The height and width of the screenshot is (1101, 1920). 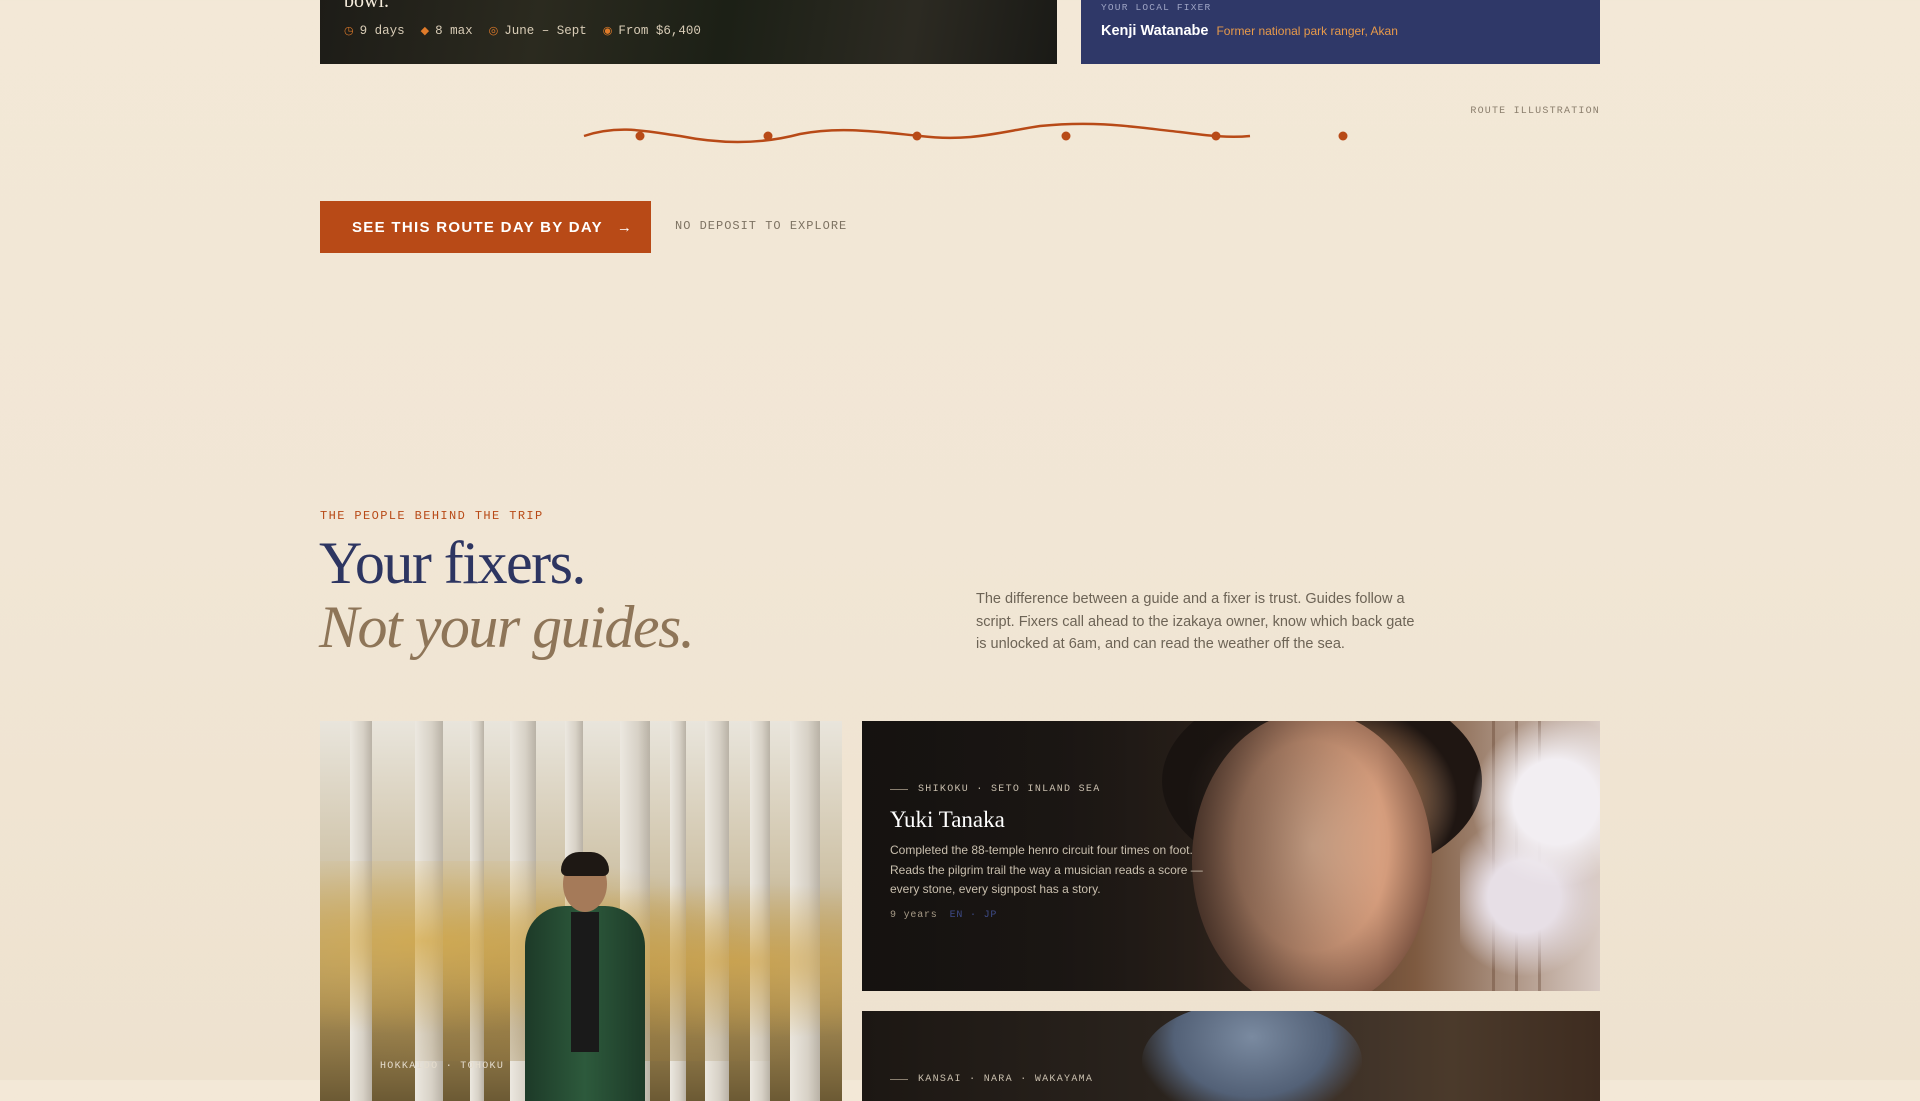 What do you see at coordinates (442, 1066) in the screenshot?
I see `fixer-region-hokkaido: HOKKAIDO · TOHOKU` at bounding box center [442, 1066].